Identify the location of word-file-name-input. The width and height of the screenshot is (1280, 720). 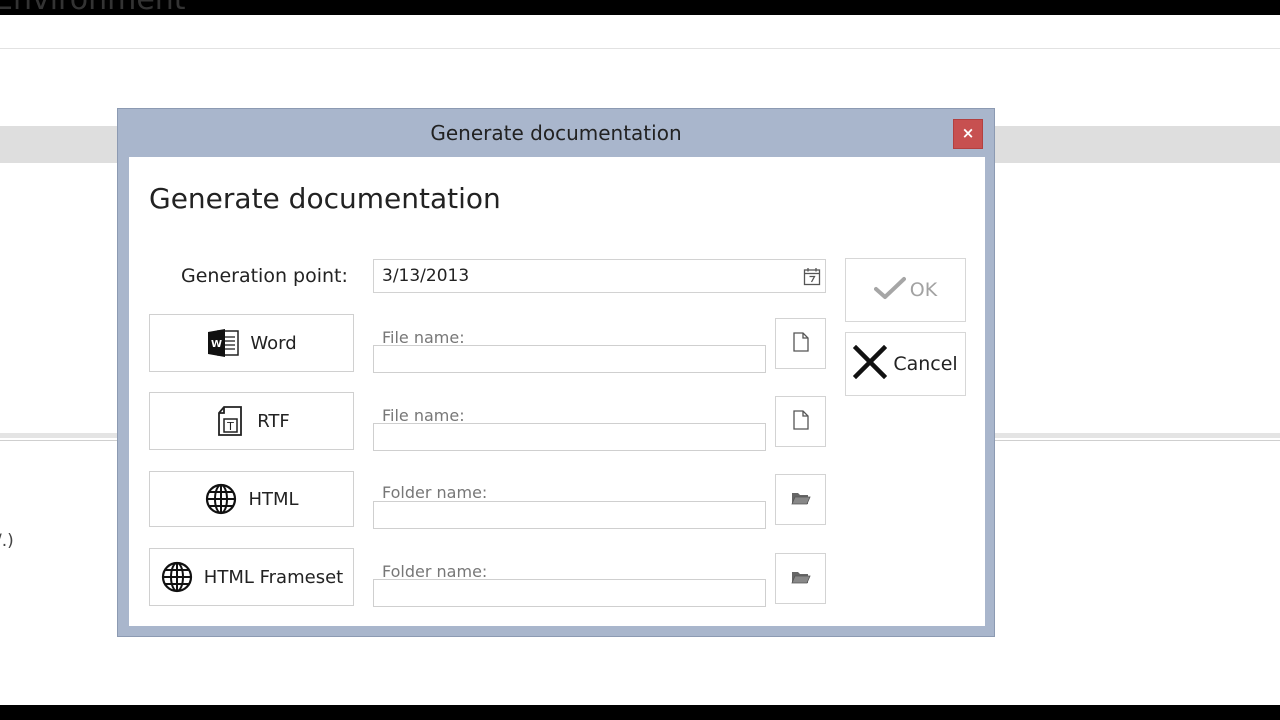
(569, 359).